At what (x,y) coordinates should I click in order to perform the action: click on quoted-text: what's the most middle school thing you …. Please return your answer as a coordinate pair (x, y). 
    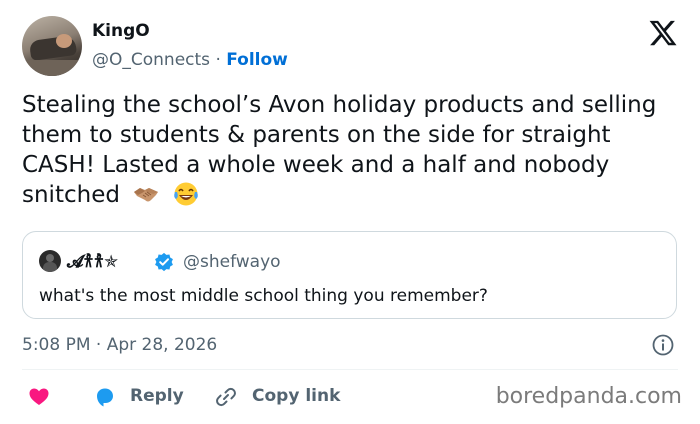
    Looking at the image, I should click on (263, 296).